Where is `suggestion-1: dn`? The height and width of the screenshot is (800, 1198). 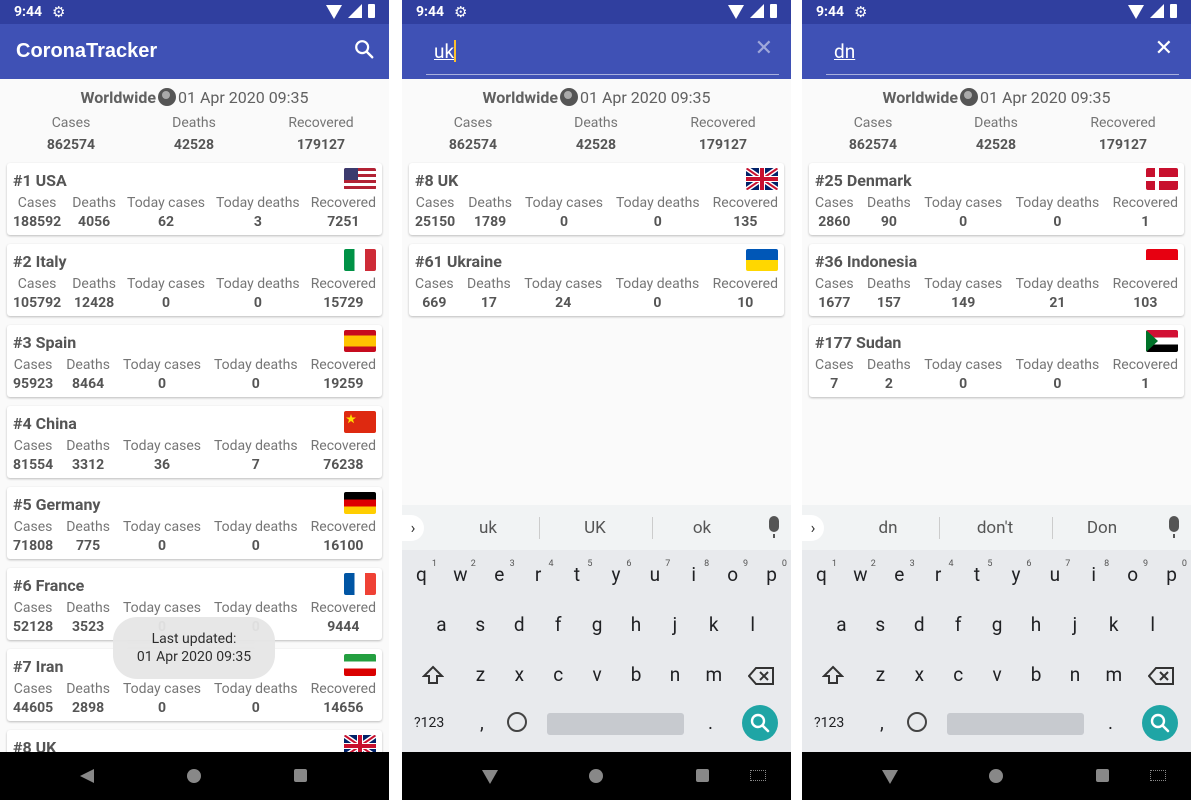
suggestion-1: dn is located at coordinates (888, 528).